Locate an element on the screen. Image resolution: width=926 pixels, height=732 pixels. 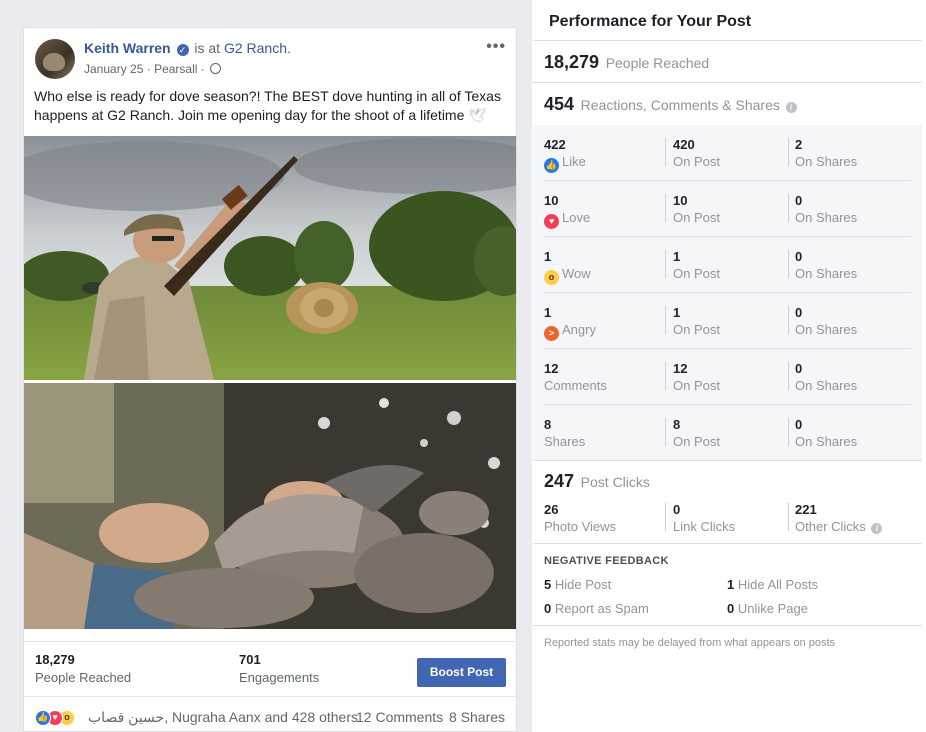
dove-emoji: 🕊 is located at coordinates (477, 115).